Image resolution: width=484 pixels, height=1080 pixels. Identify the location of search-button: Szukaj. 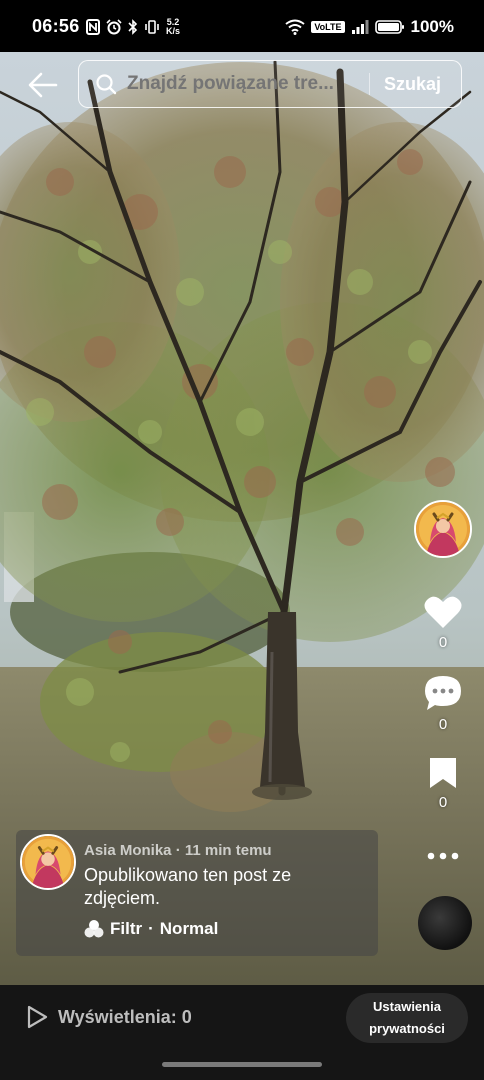
(412, 84).